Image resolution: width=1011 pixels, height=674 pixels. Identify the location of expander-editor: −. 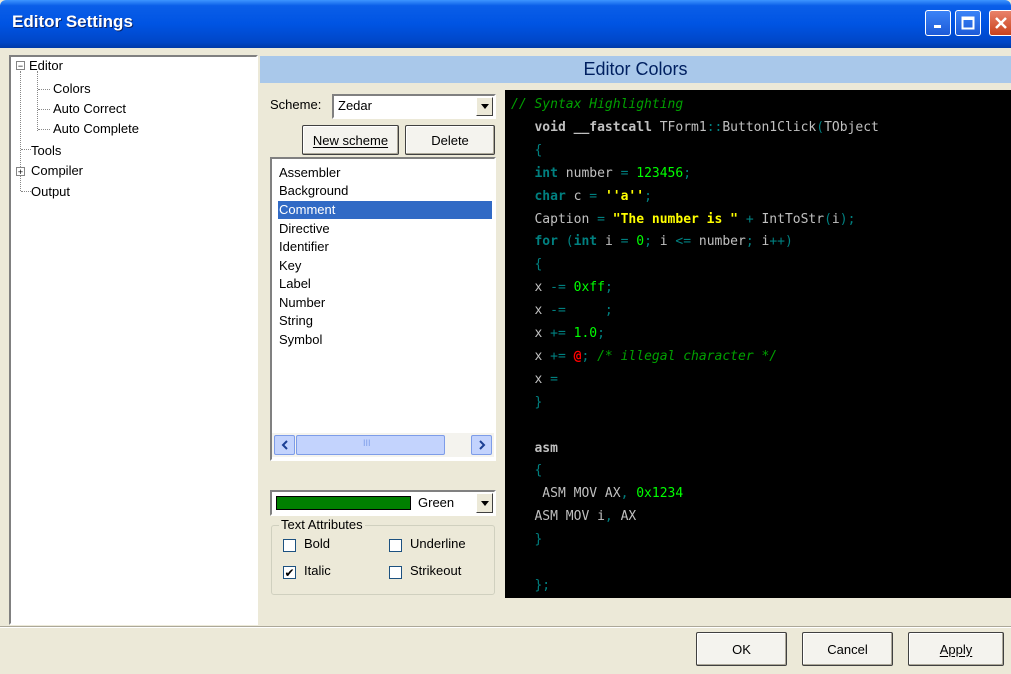
(20, 66).